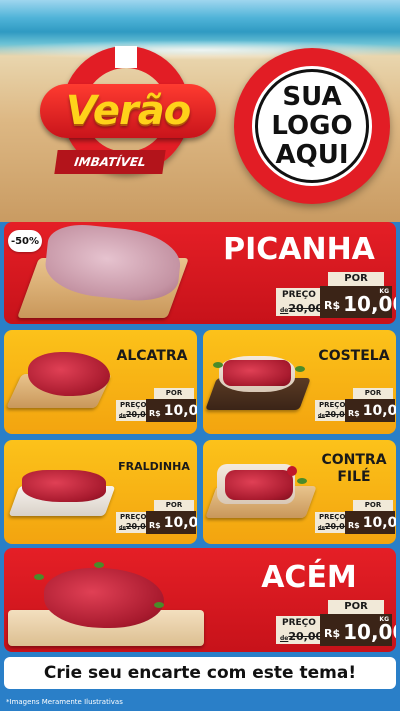  Describe the element at coordinates (152, 356) in the screenshot. I see `product-name: ALCATRA` at that location.